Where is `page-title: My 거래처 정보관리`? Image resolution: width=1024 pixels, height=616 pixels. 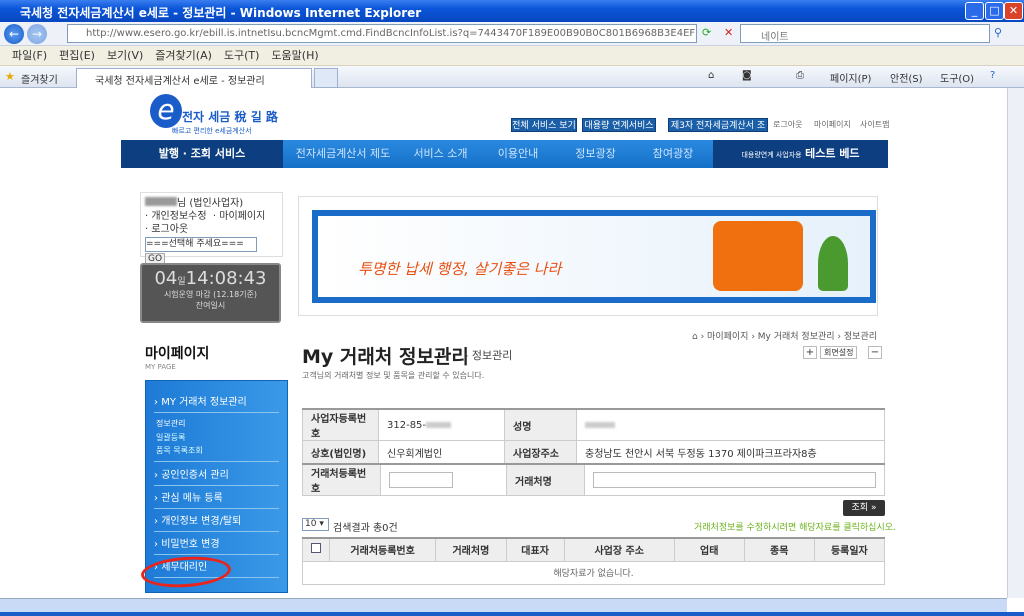 page-title: My 거래처 정보관리 is located at coordinates (385, 357).